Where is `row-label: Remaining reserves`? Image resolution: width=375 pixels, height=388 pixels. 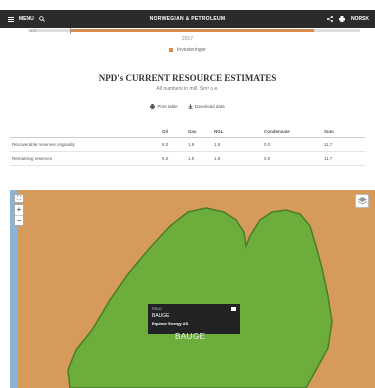 row-label: Remaining reserves is located at coordinates (85, 158).